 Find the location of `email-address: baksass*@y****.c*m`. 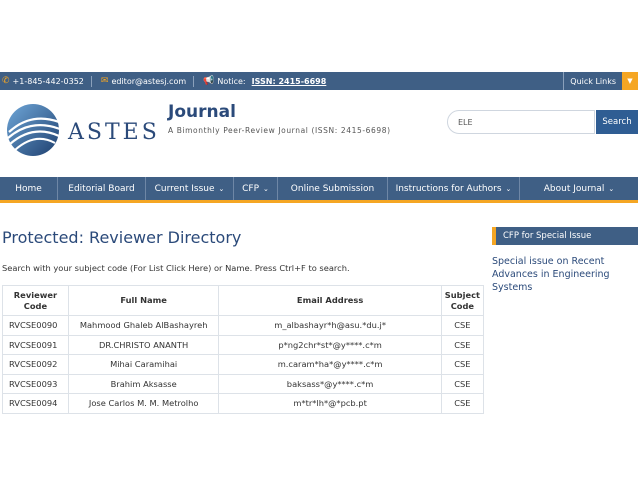

email-address: baksass*@y****.c*m is located at coordinates (330, 383).